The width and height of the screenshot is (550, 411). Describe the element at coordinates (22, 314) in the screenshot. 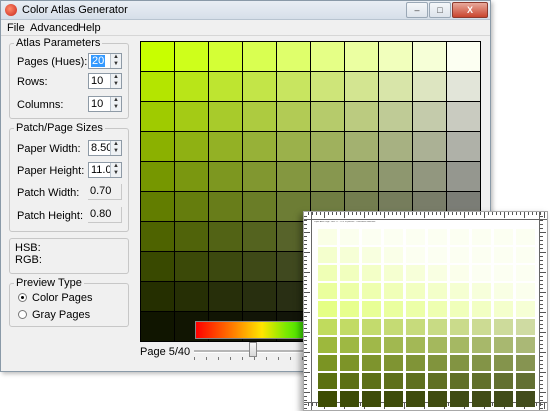

I see `gray-pages-radio` at that location.